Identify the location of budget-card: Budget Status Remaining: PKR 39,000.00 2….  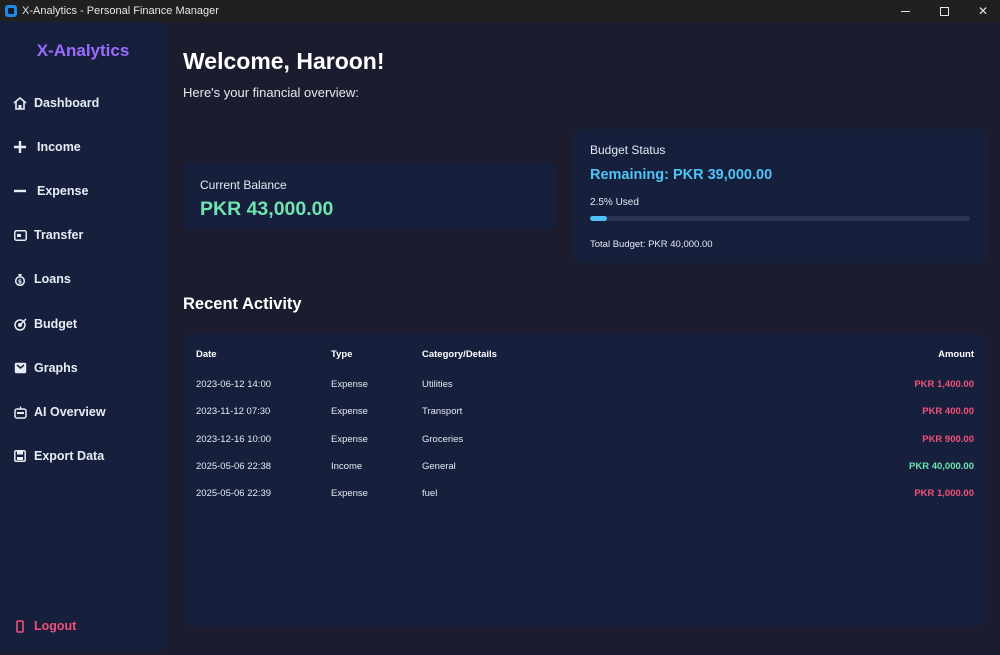
(780, 196).